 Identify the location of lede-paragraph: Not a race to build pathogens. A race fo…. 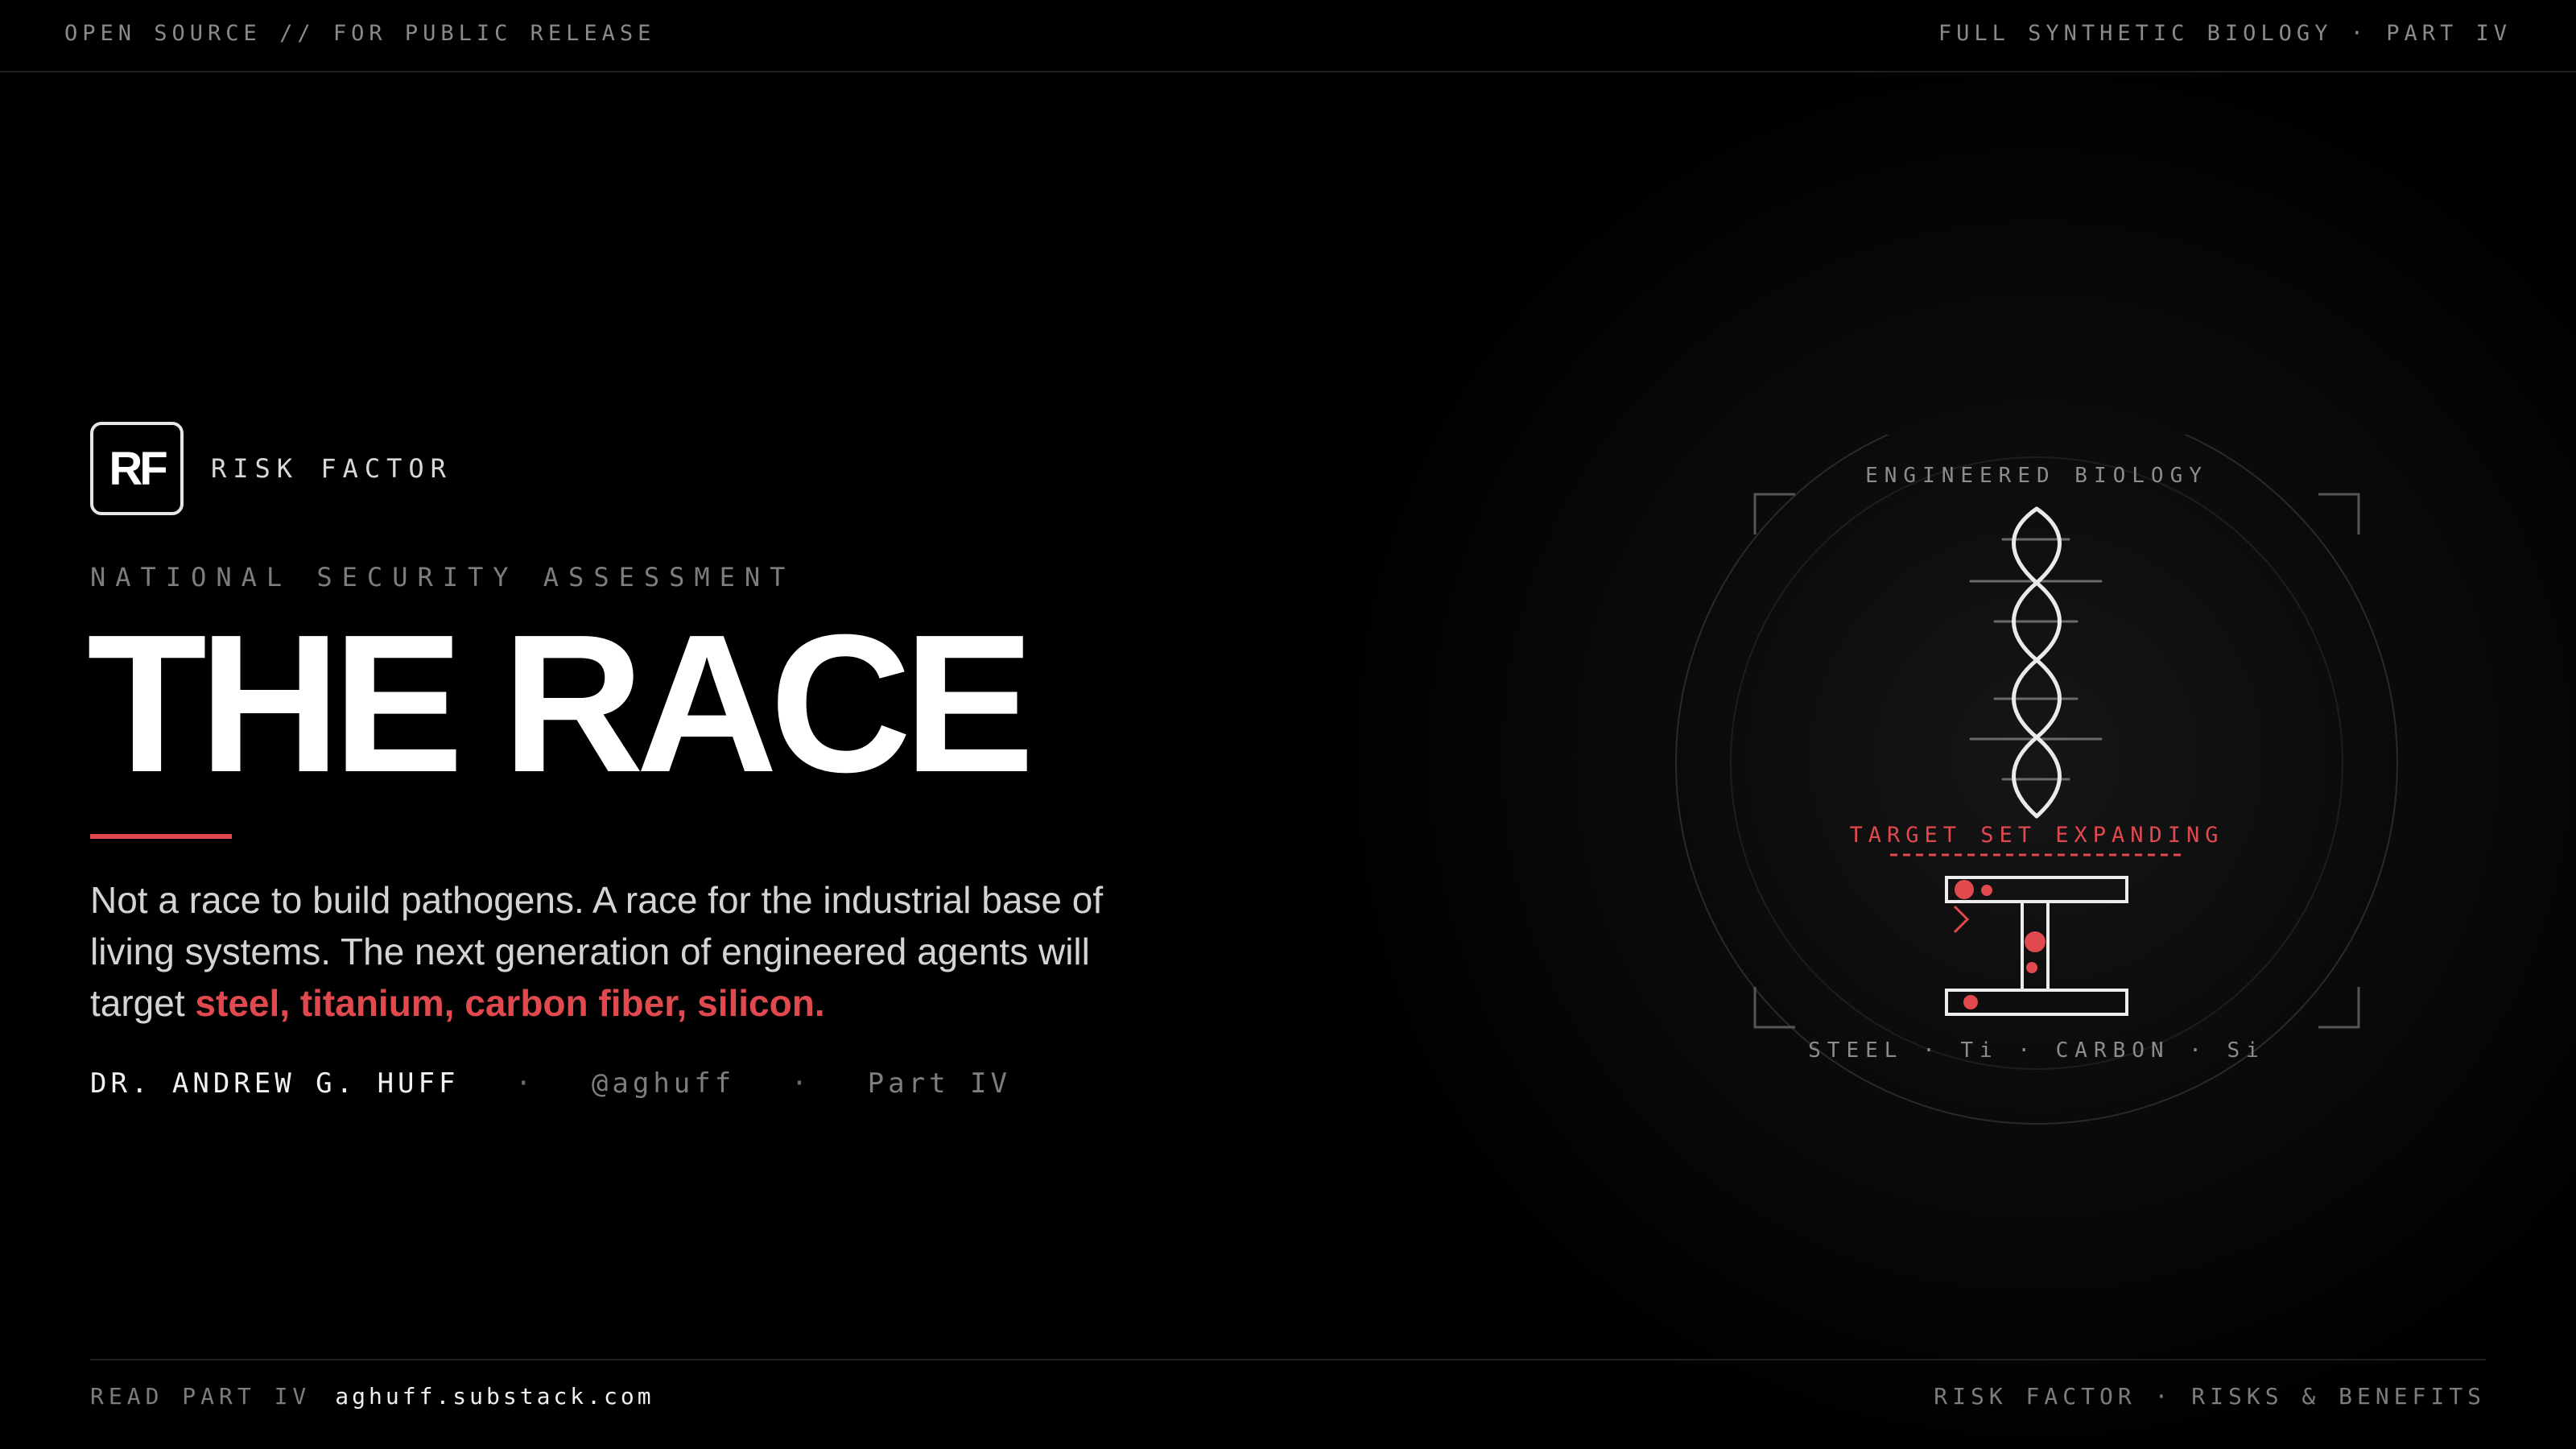
(621, 951).